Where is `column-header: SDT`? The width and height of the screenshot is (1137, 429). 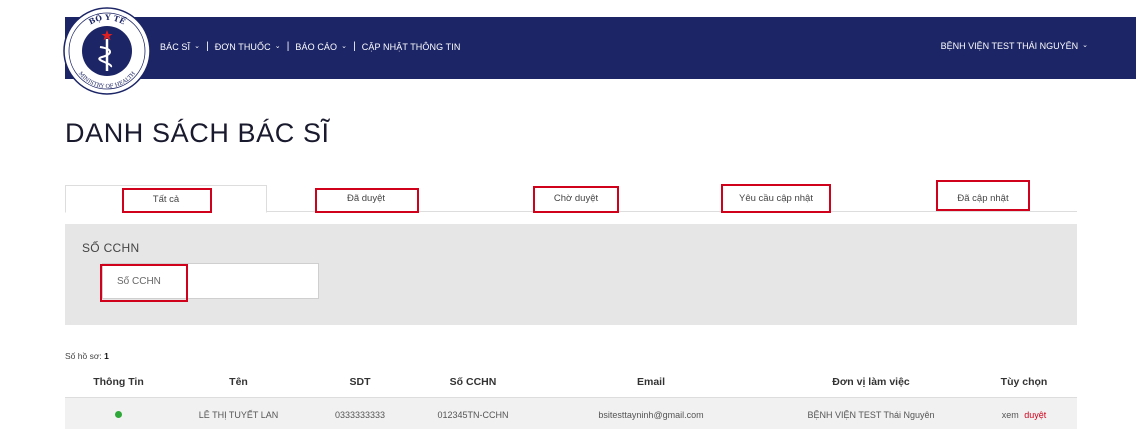
column-header: SDT is located at coordinates (360, 382).